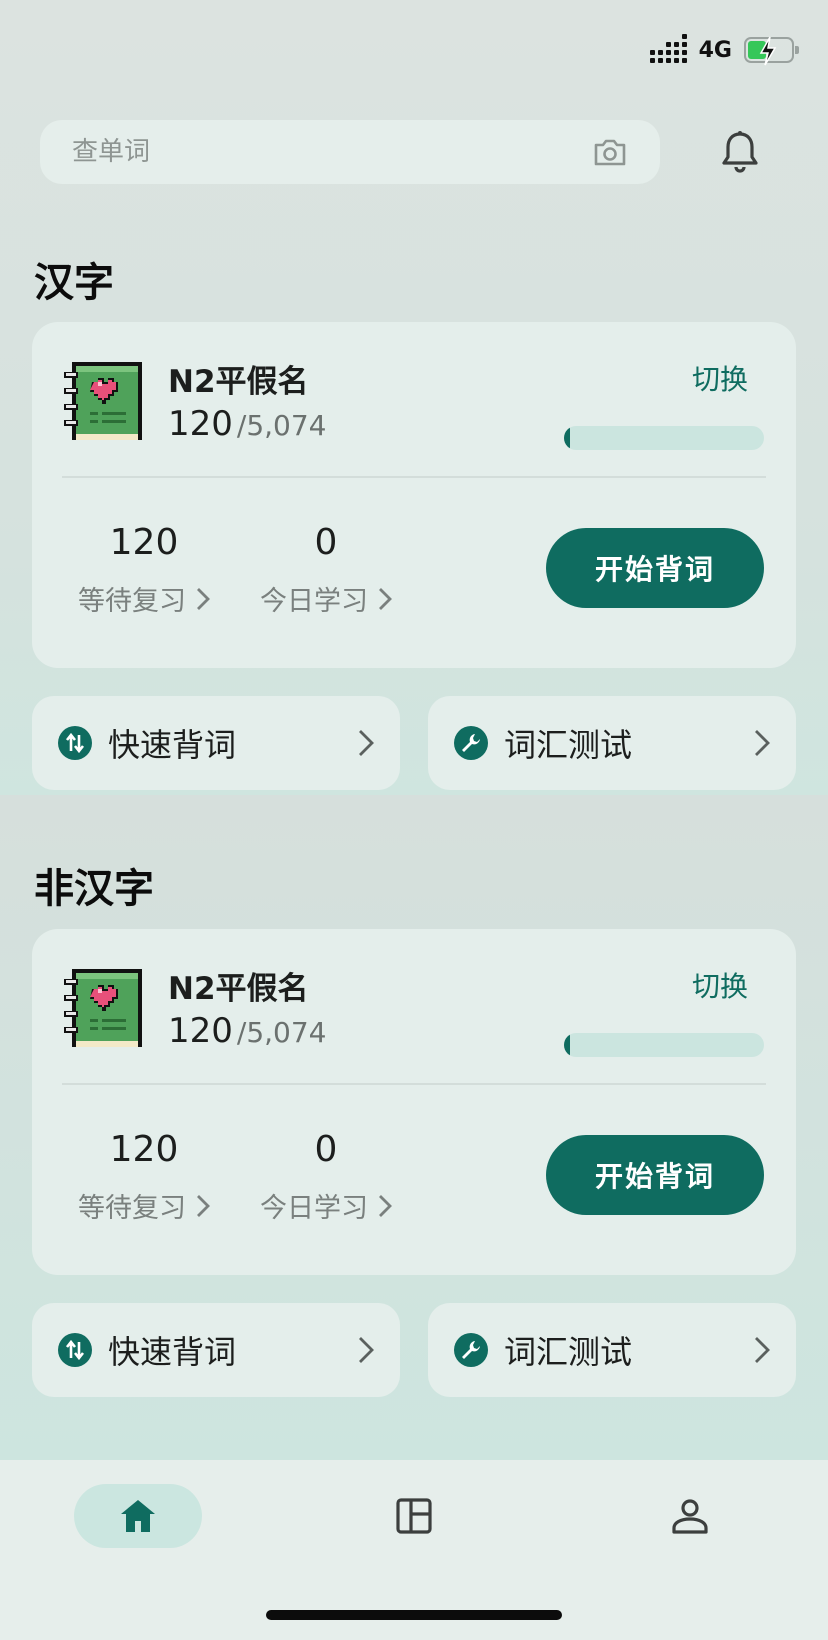 This screenshot has width=828, height=1640. What do you see at coordinates (74, 283) in the screenshot?
I see `section-title-kanji: 汉字` at bounding box center [74, 283].